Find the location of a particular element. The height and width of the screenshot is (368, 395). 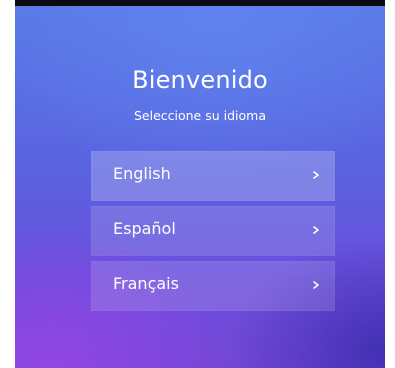

language-option-english: English is located at coordinates (213, 176).